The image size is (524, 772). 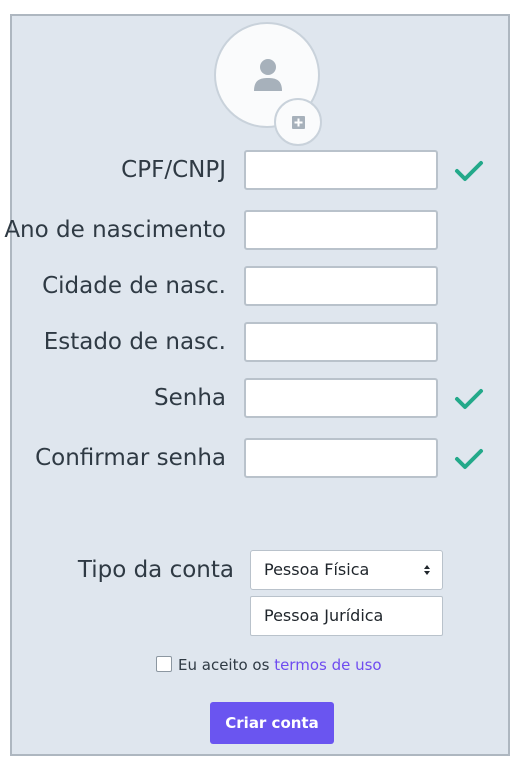 I want to click on user-icon, so click(x=268, y=75).